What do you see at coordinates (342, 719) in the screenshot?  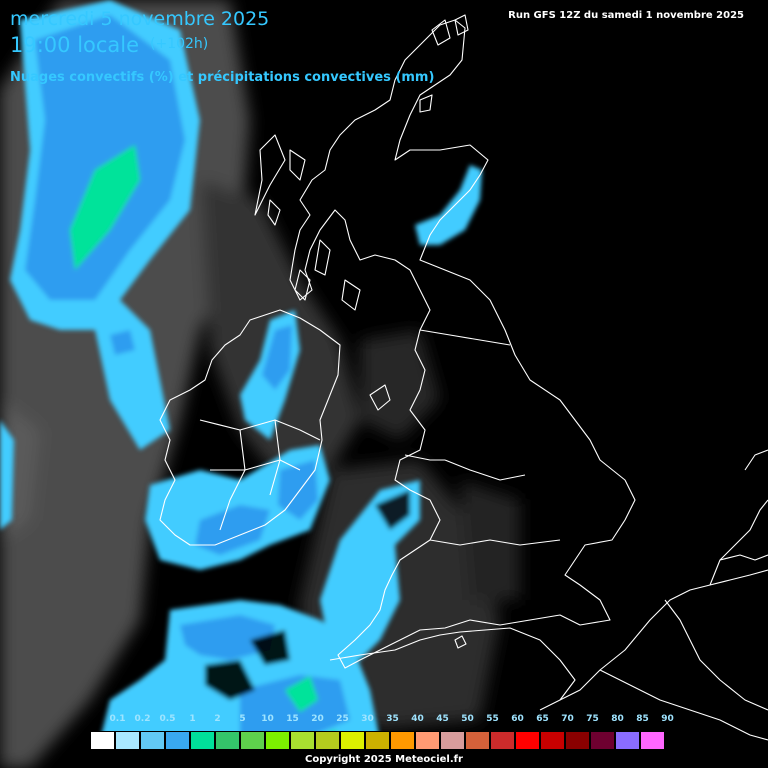 I see `legend-label: 25` at bounding box center [342, 719].